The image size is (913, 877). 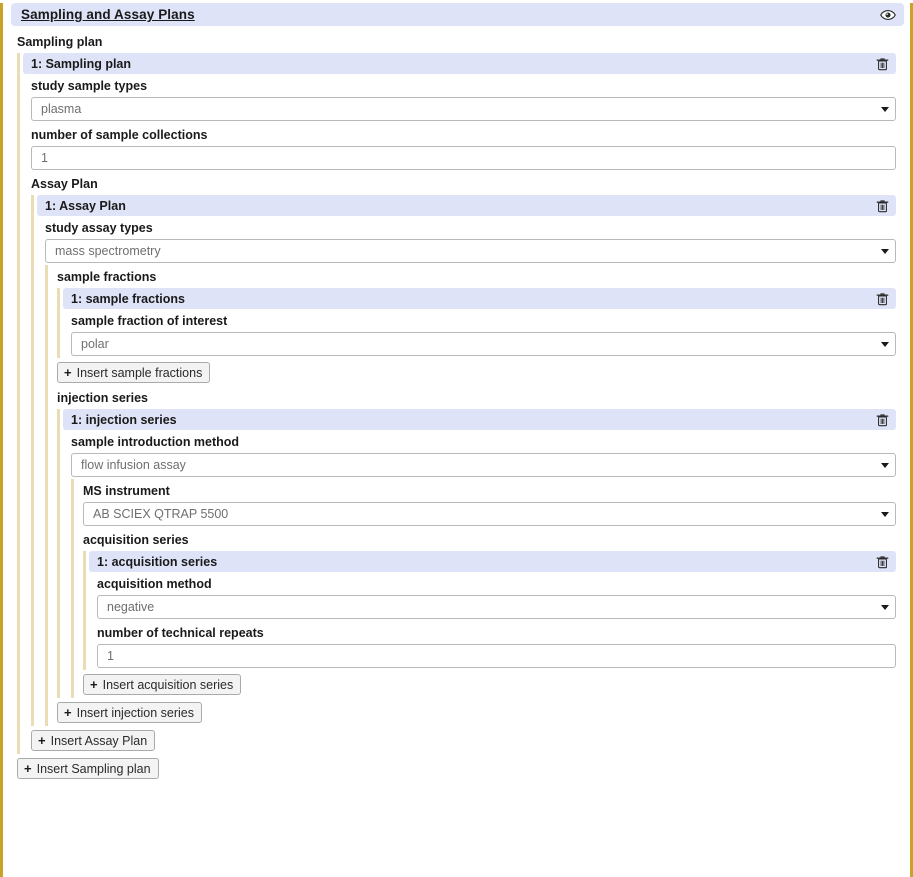 I want to click on select-study-assay-types: mass spectrometry, so click(x=470, y=251).